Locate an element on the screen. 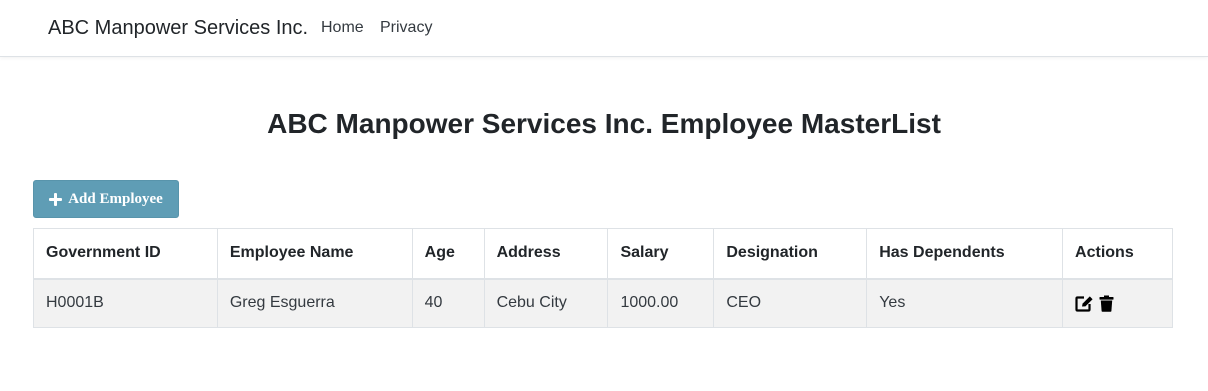 Image resolution: width=1208 pixels, height=391 pixels. navbar: ABC Manpower Services Inc. Home Privacy is located at coordinates (604, 28).